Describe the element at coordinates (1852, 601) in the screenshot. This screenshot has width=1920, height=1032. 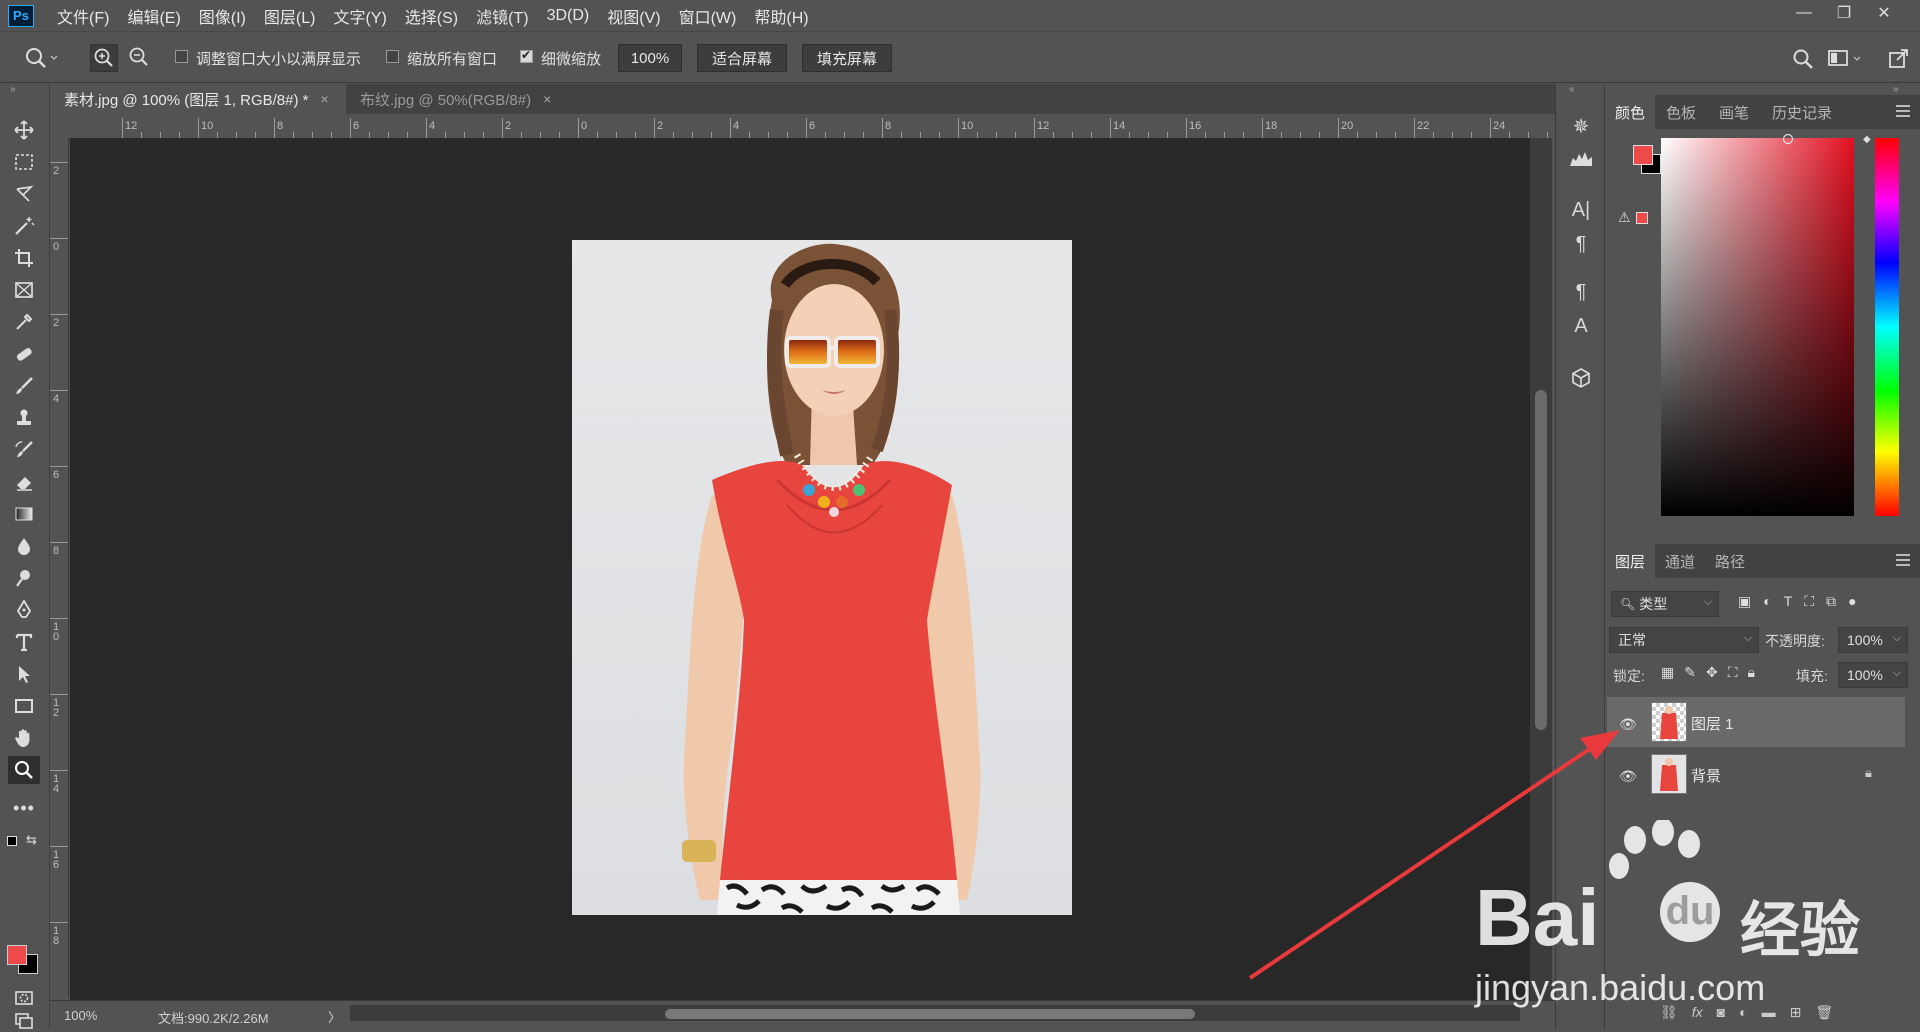
I see `filter-toggle-icon: ●` at that location.